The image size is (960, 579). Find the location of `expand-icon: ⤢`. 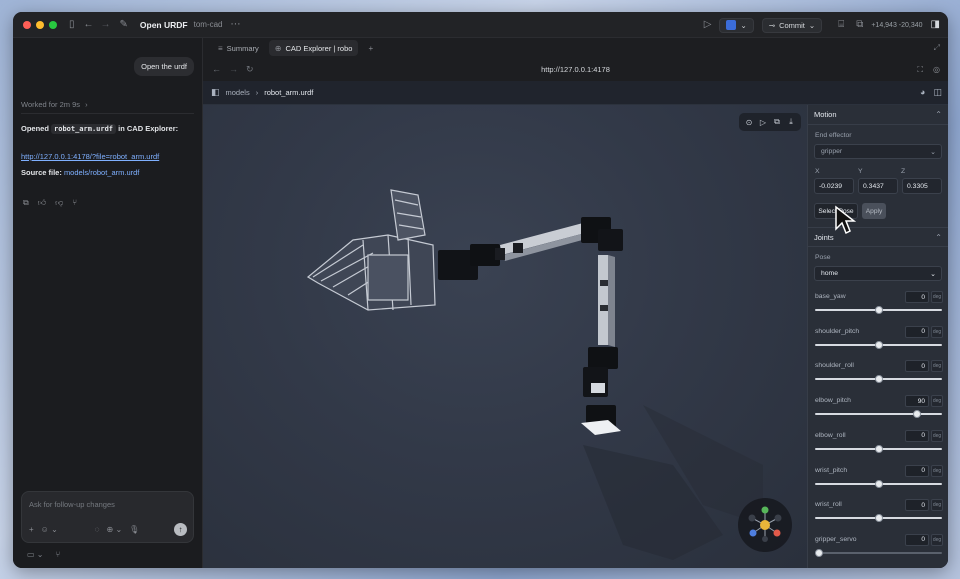

expand-icon: ⤢ is located at coordinates (937, 48).